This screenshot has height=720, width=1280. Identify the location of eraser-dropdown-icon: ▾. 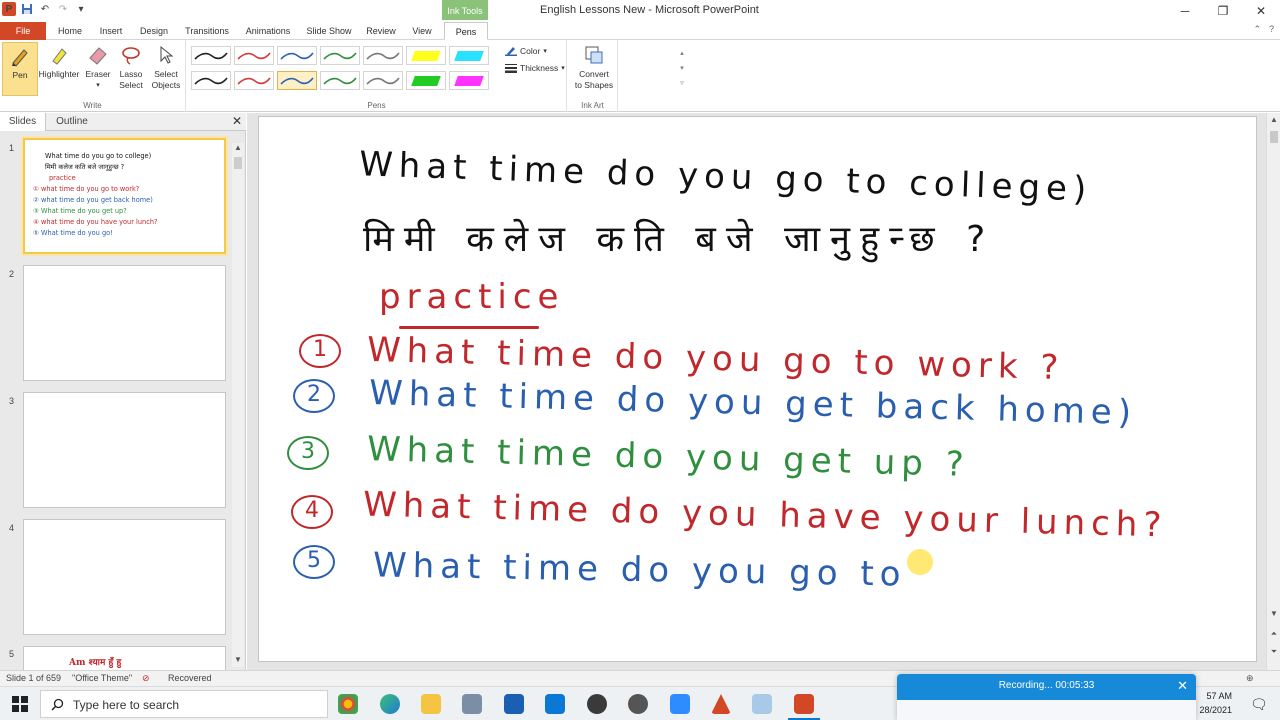
(98, 85).